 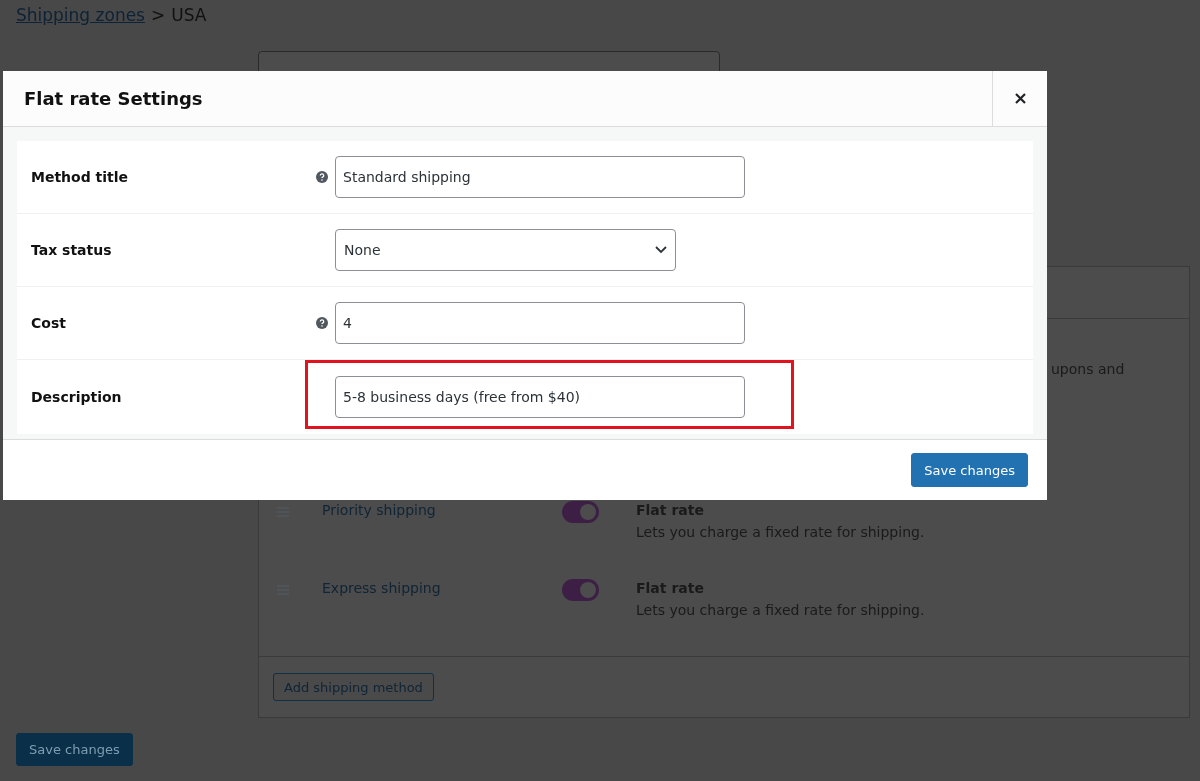 What do you see at coordinates (505, 250) in the screenshot?
I see `tax-status-select: None` at bounding box center [505, 250].